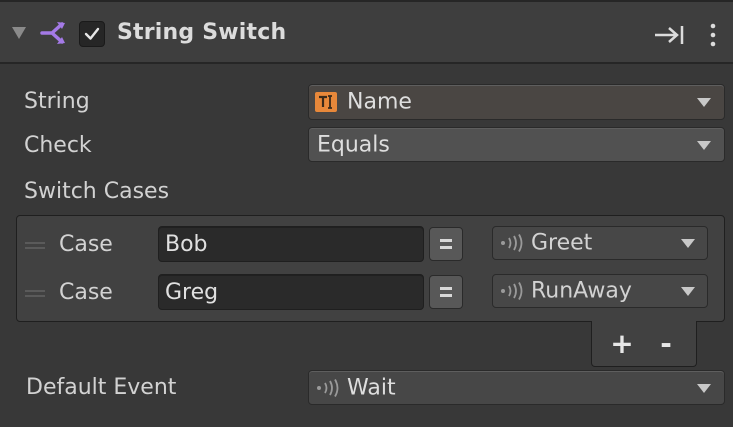 Image resolution: width=733 pixels, height=427 pixels. Describe the element at coordinates (52, 33) in the screenshot. I see `branch-switch-icon` at that location.